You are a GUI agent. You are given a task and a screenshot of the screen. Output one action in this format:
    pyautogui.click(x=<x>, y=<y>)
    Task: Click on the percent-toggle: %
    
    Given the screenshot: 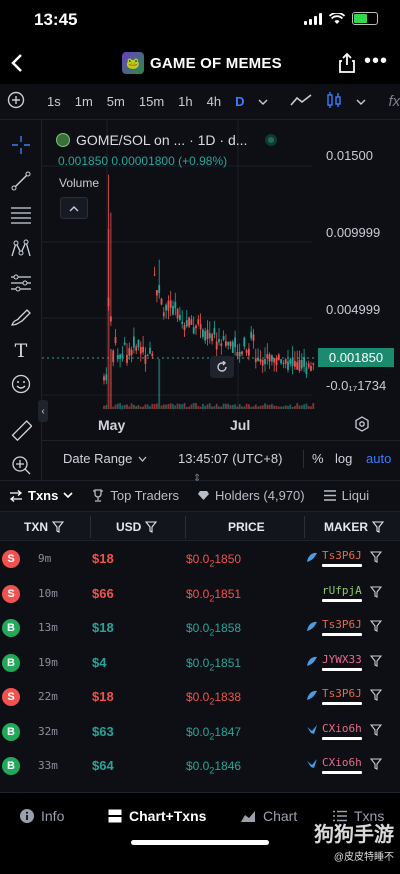 What is the action you would take?
    pyautogui.click(x=318, y=458)
    